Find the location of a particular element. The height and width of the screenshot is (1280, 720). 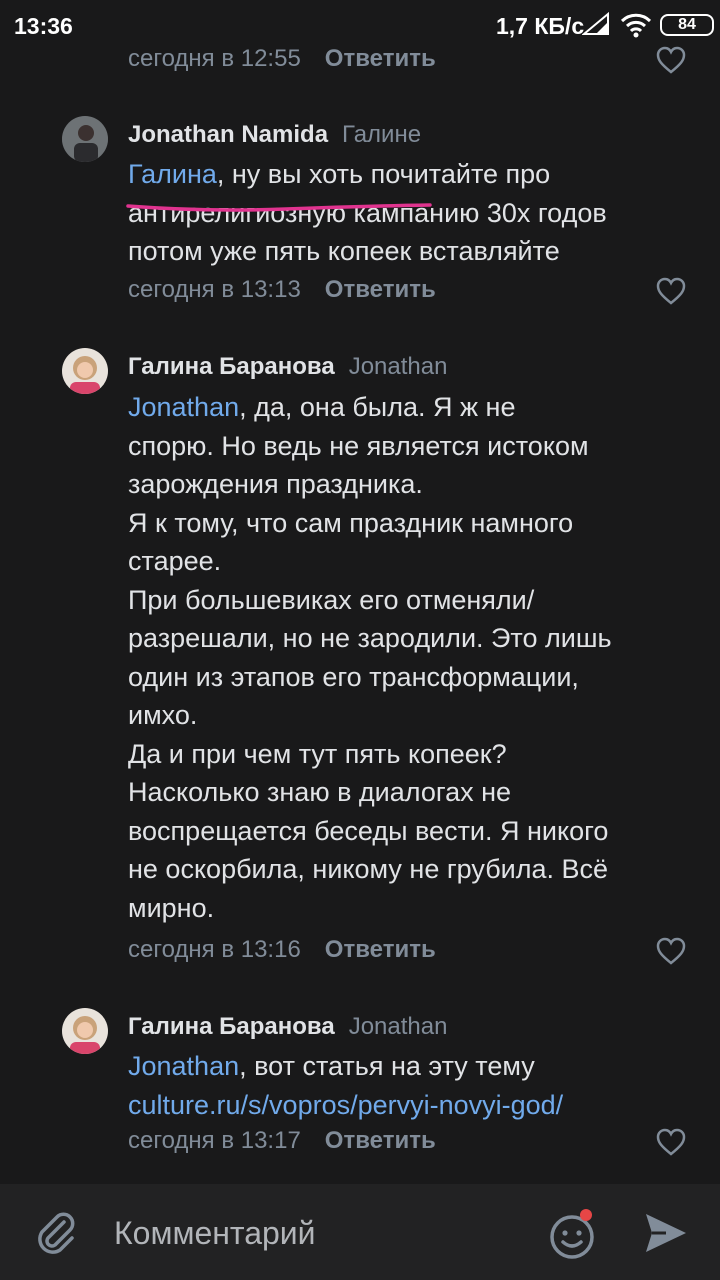

text-line: зарождения праздника. is located at coordinates (275, 484).